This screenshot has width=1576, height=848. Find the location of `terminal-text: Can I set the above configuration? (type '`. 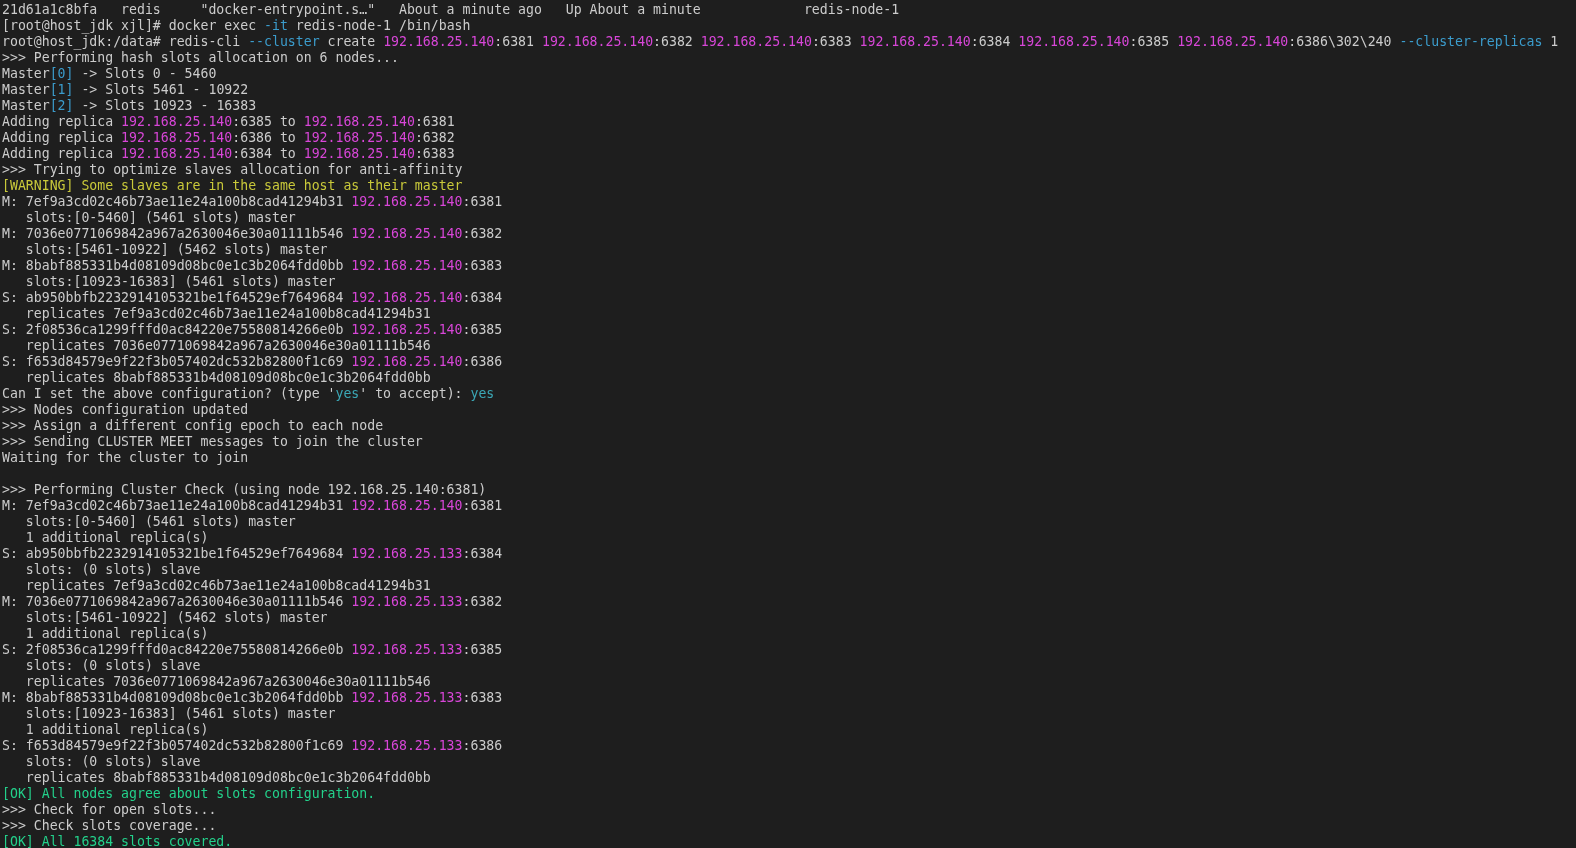

terminal-text: Can I set the above configuration? (type ' is located at coordinates (169, 394).